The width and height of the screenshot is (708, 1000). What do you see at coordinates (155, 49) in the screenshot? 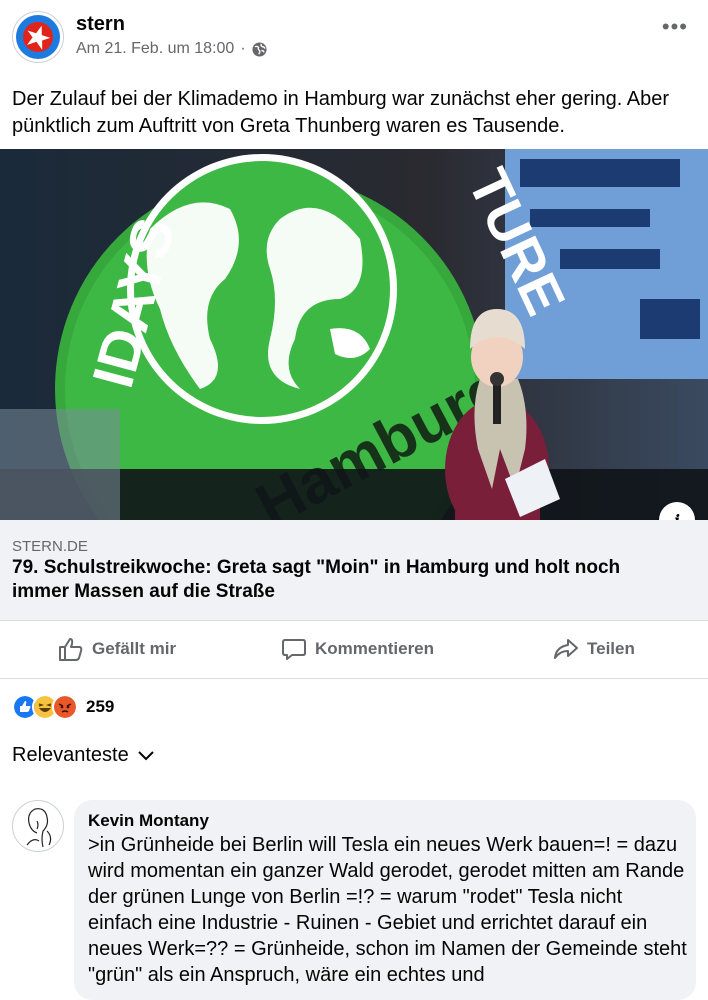
I see `post-timestamp: Am 21. Feb. um 18:00` at bounding box center [155, 49].